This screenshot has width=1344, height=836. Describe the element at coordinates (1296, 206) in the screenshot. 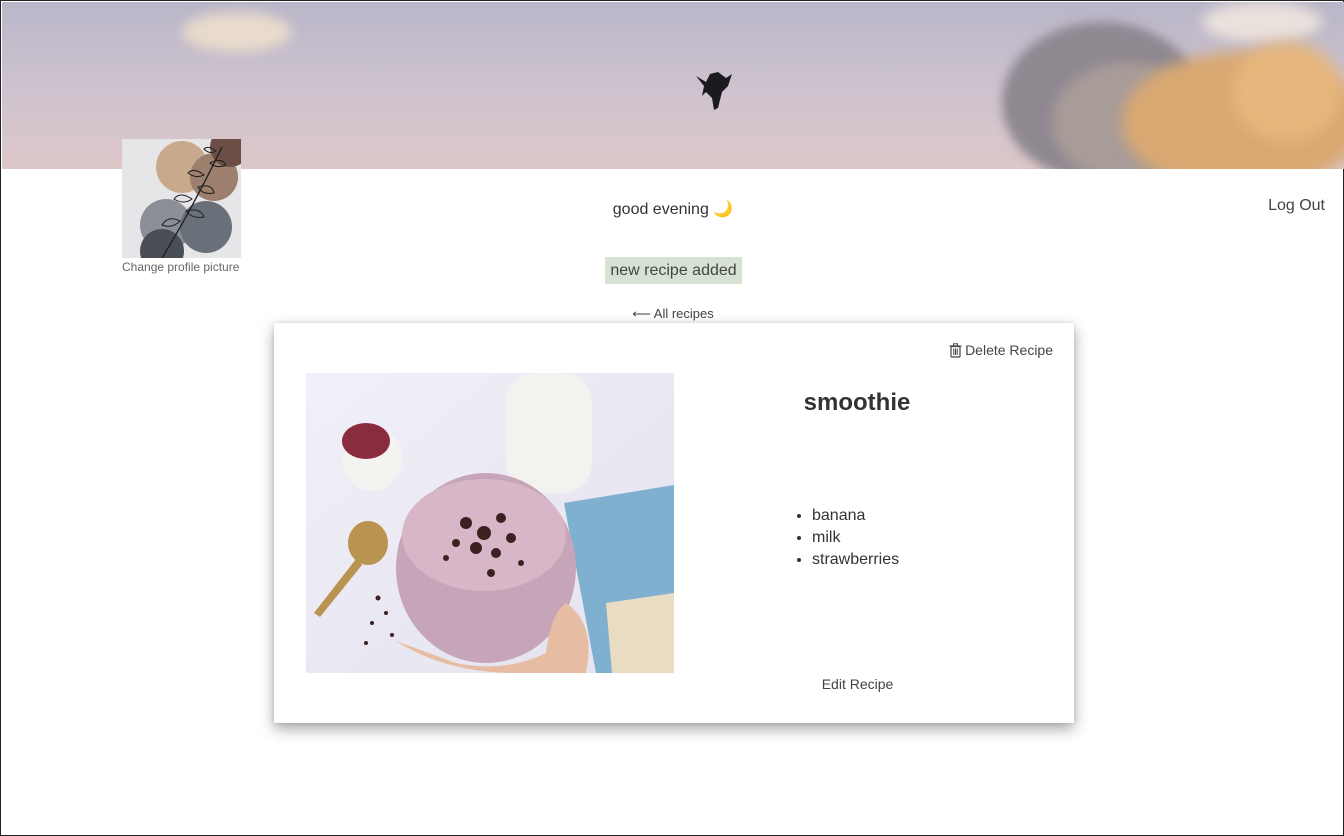

I see `logout-button: Log Out` at that location.